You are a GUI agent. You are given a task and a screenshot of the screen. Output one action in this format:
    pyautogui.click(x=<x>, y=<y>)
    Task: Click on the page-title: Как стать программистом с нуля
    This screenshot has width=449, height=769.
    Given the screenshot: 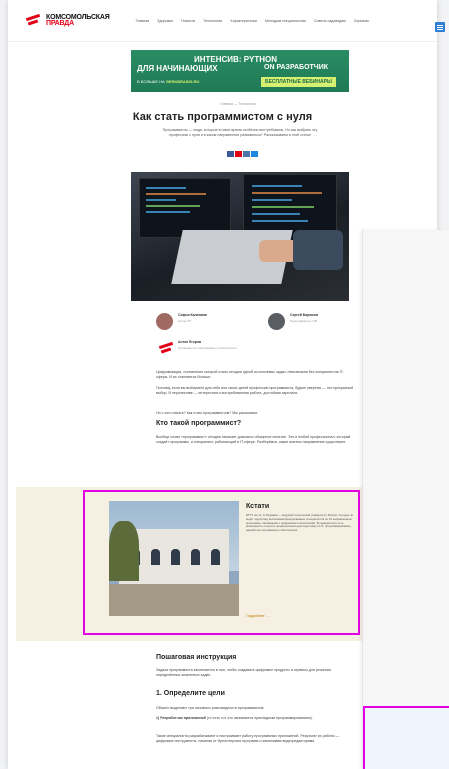 What is the action you would take?
    pyautogui.click(x=222, y=117)
    